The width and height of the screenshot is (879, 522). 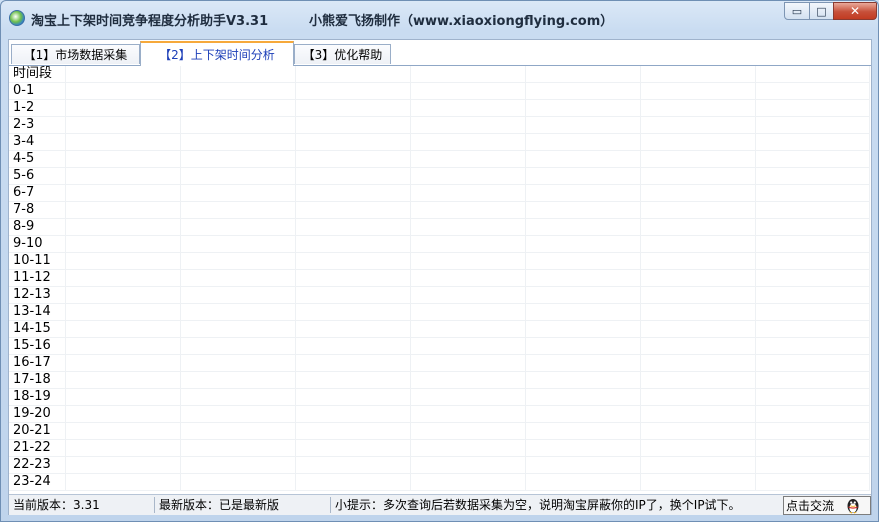 What do you see at coordinates (37, 108) in the screenshot?
I see `time-slot-label: 1-2` at bounding box center [37, 108].